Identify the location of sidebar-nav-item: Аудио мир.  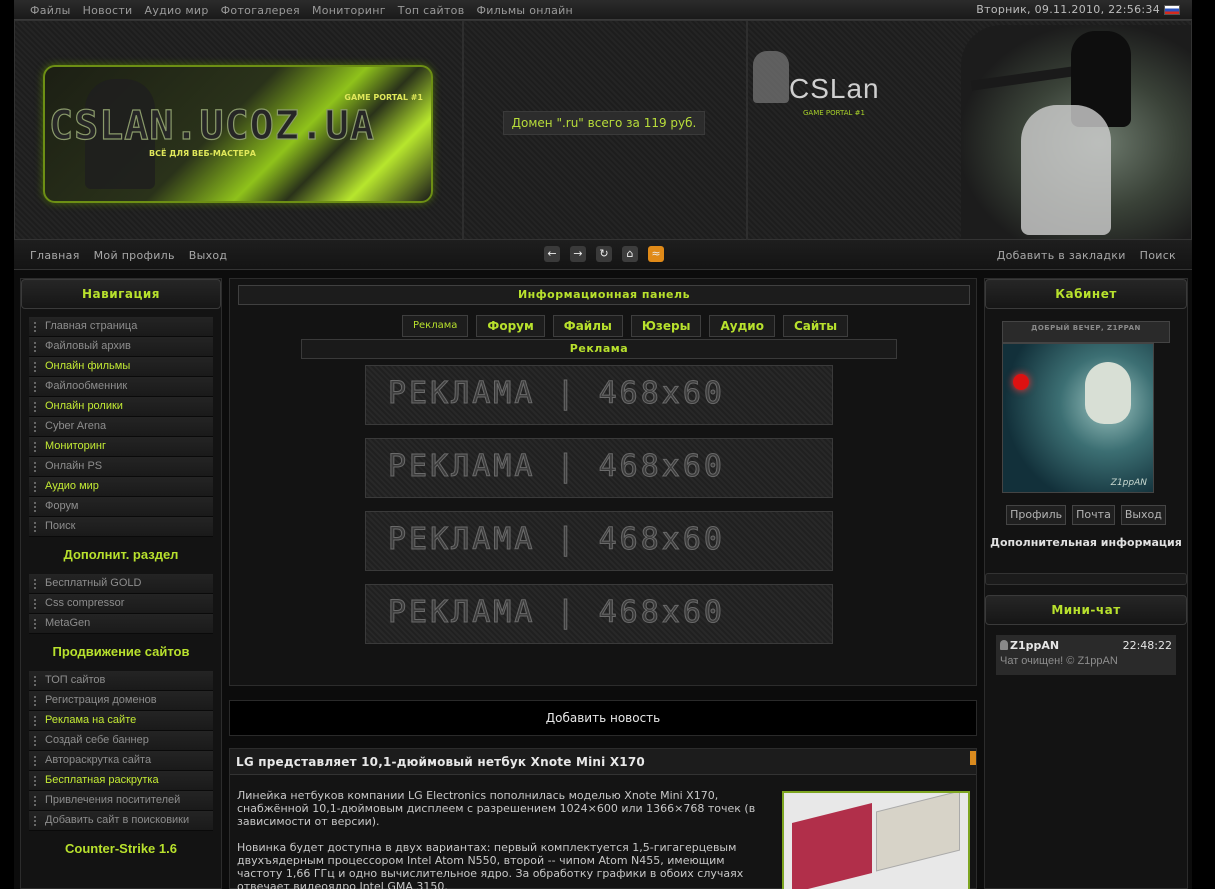
(121, 487).